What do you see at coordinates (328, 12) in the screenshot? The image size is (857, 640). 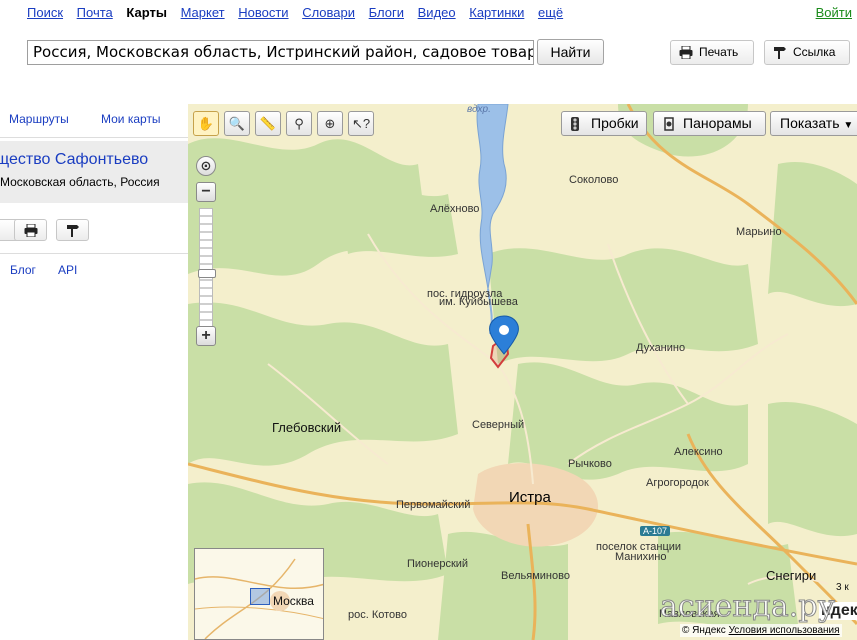 I see `nav-dictionaries: Словари` at bounding box center [328, 12].